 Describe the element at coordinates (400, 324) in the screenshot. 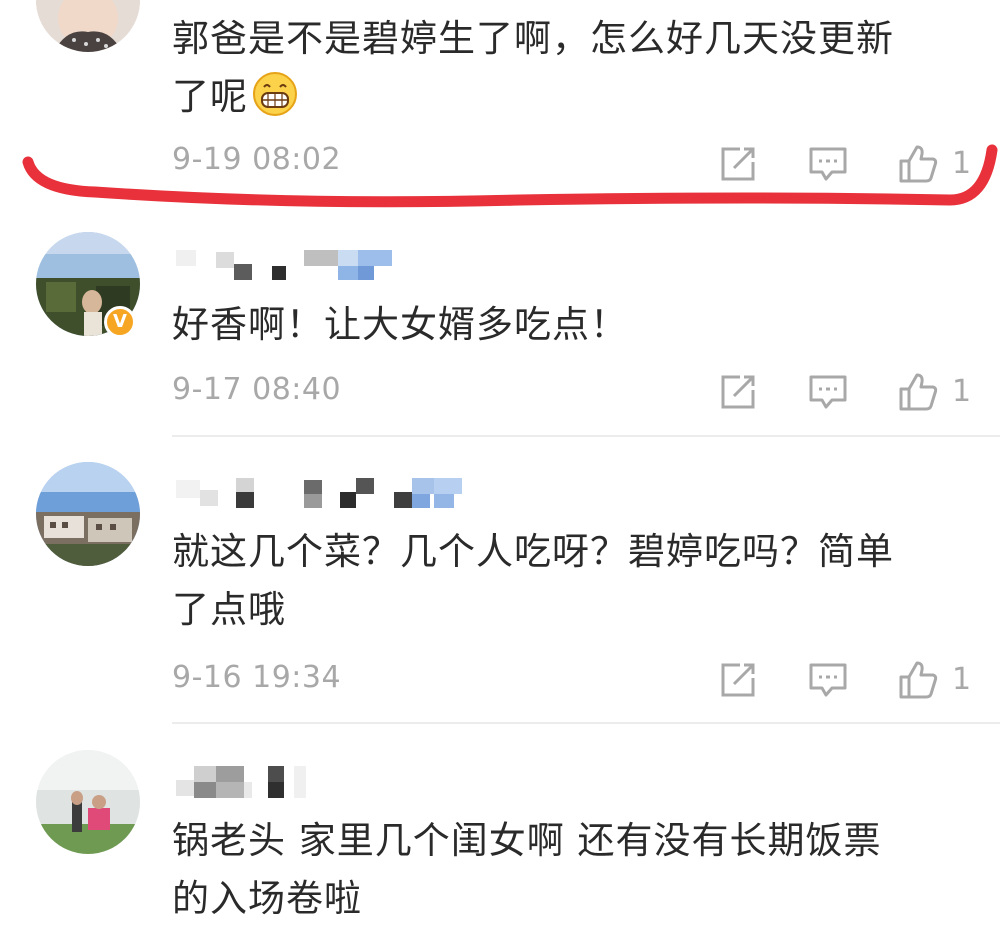

I see `comment-text-line: 好香啊！让大女婿多吃点！` at that location.